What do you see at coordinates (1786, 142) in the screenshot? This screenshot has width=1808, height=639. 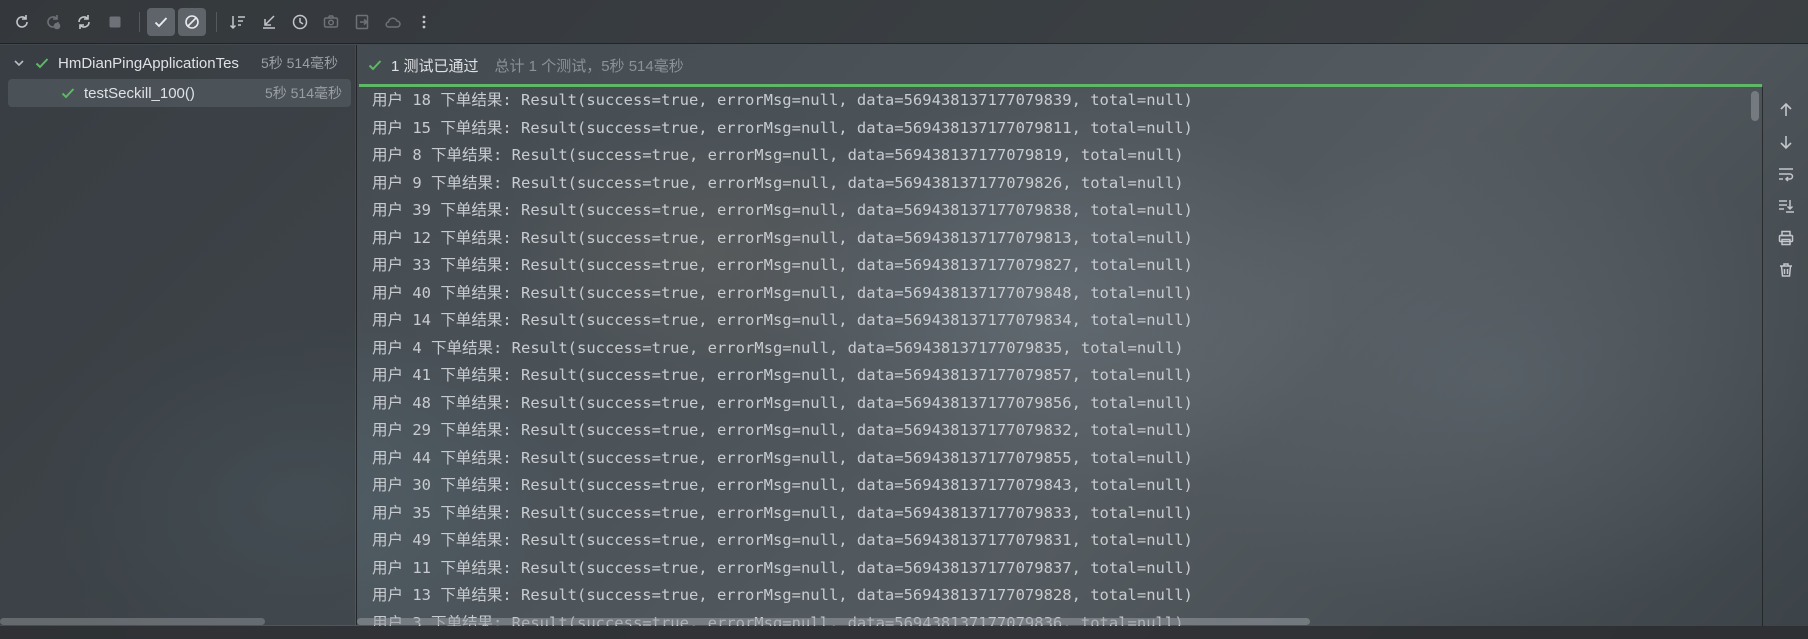 I see `down-arrow-icon` at bounding box center [1786, 142].